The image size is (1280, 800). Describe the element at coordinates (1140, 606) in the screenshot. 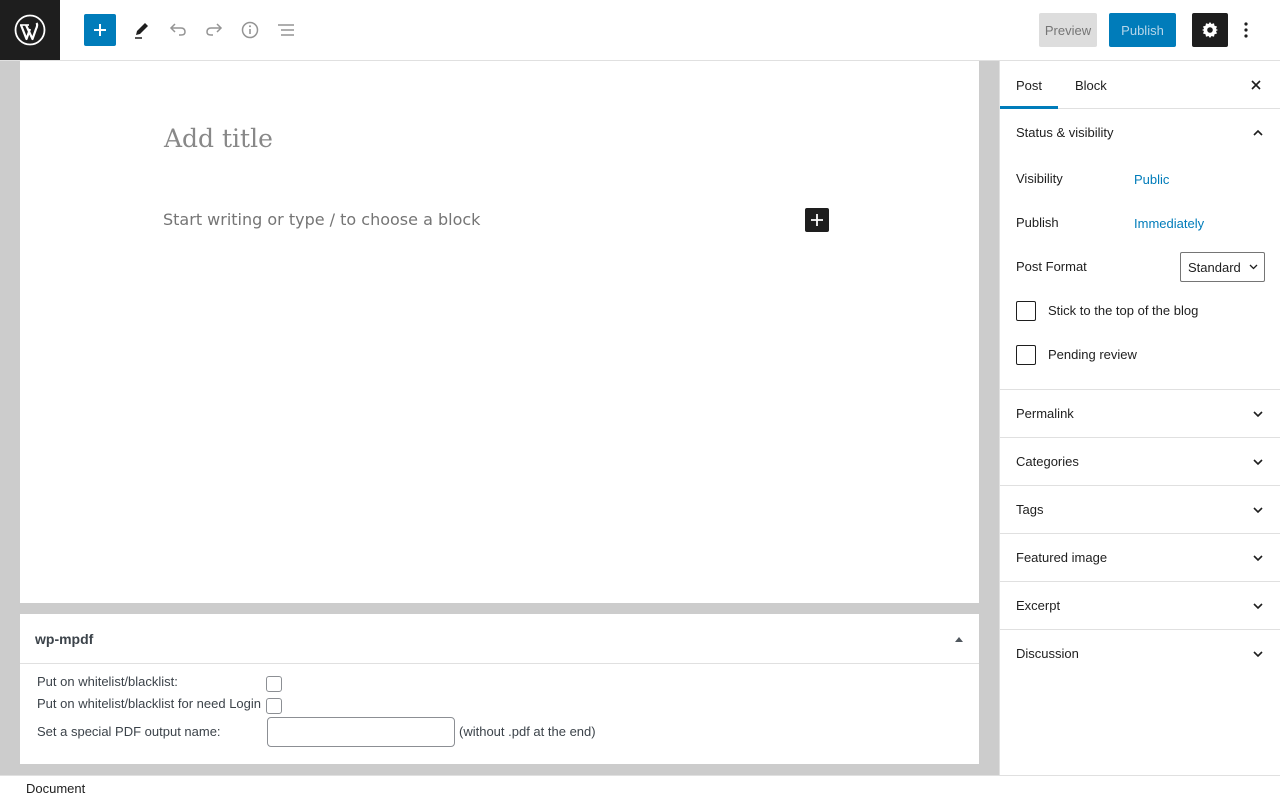

I see `panel-excerpt: Excerpt` at that location.